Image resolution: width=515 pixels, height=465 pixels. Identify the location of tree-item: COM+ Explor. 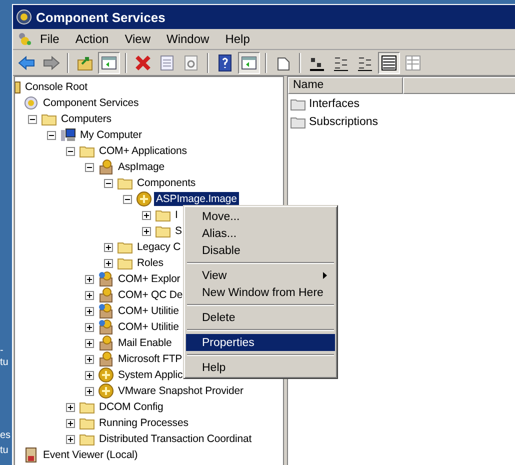
(149, 279).